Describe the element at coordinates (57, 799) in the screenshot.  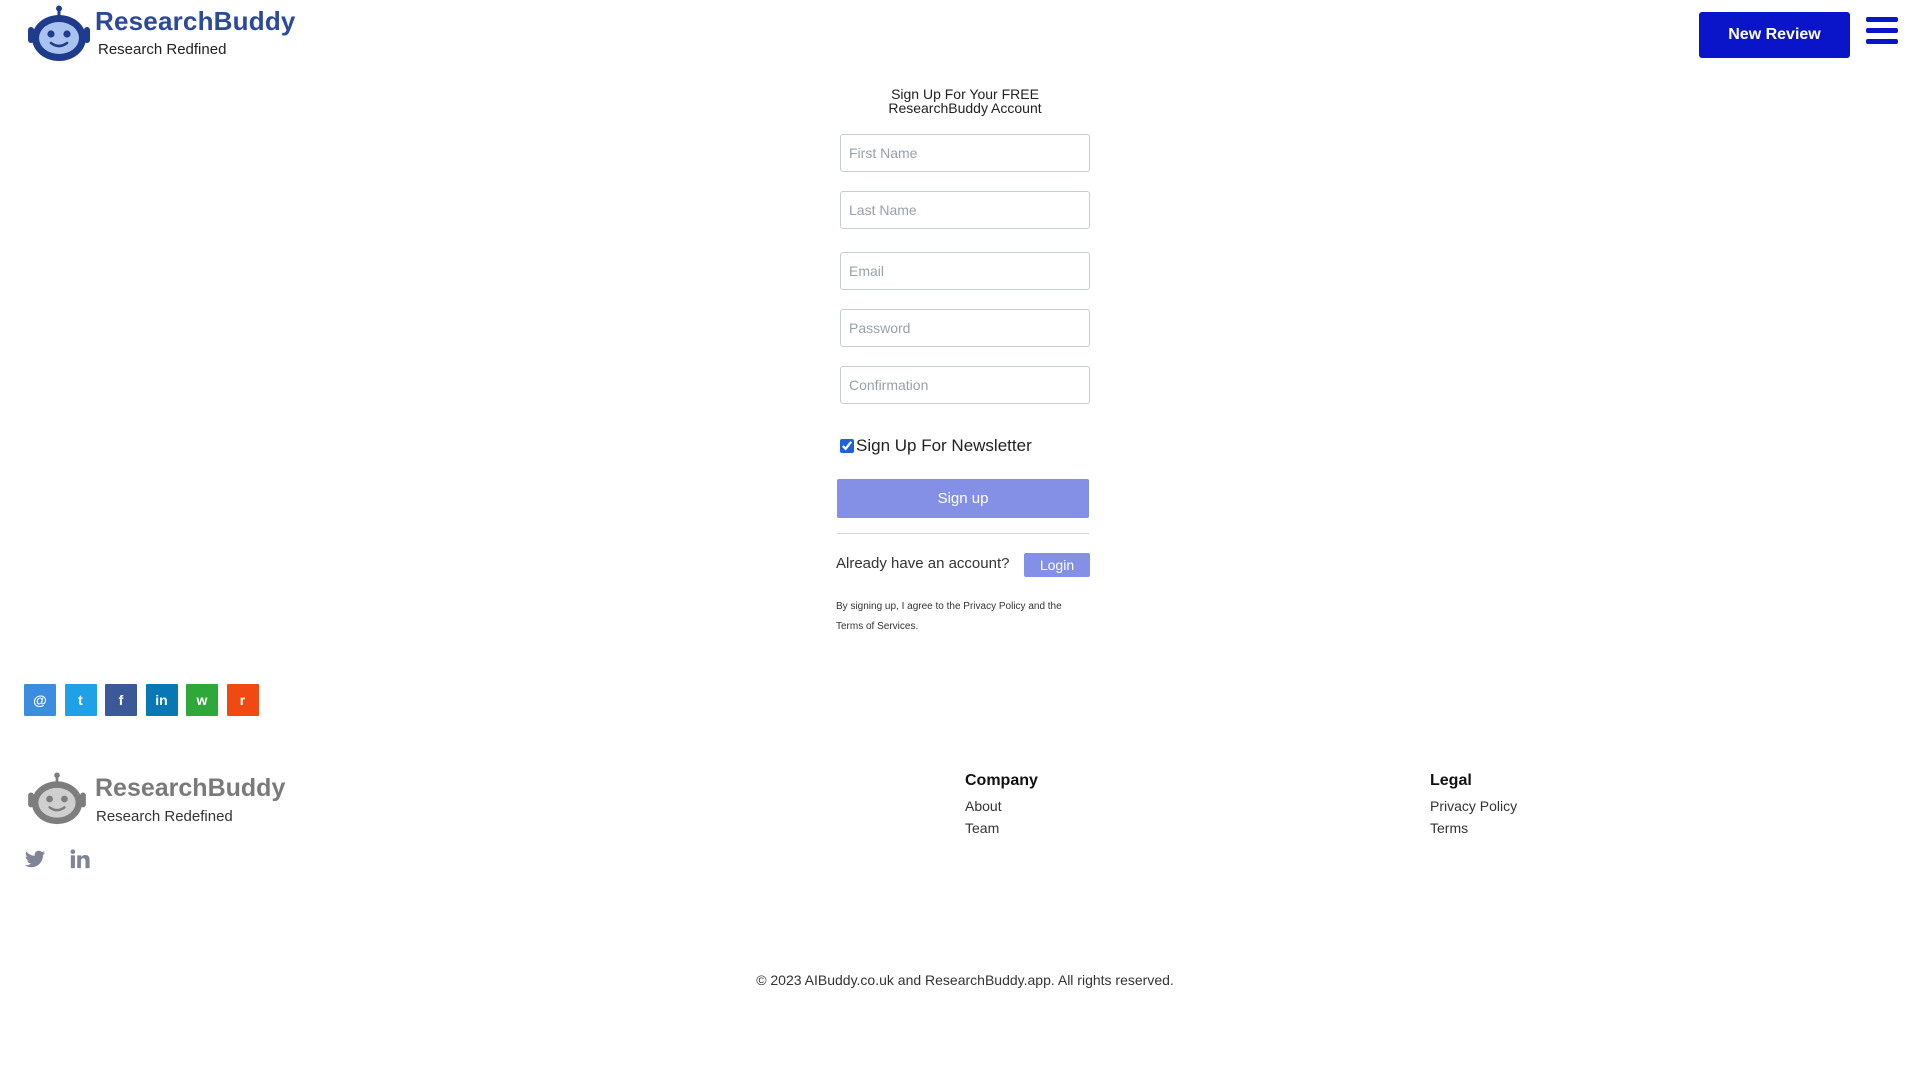
I see `footer-robot-logo-icon` at that location.